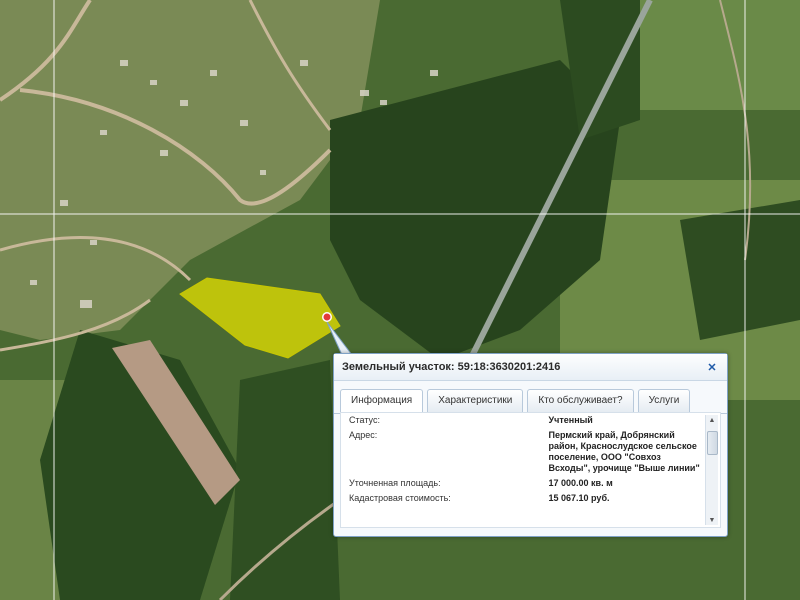 Image resolution: width=800 pixels, height=600 pixels. I want to click on status-value: Учтенный, so click(570, 420).